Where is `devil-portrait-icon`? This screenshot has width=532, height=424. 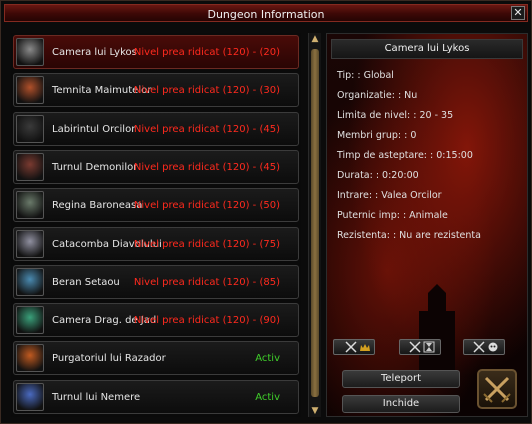
devil-portrait-icon is located at coordinates (30, 243).